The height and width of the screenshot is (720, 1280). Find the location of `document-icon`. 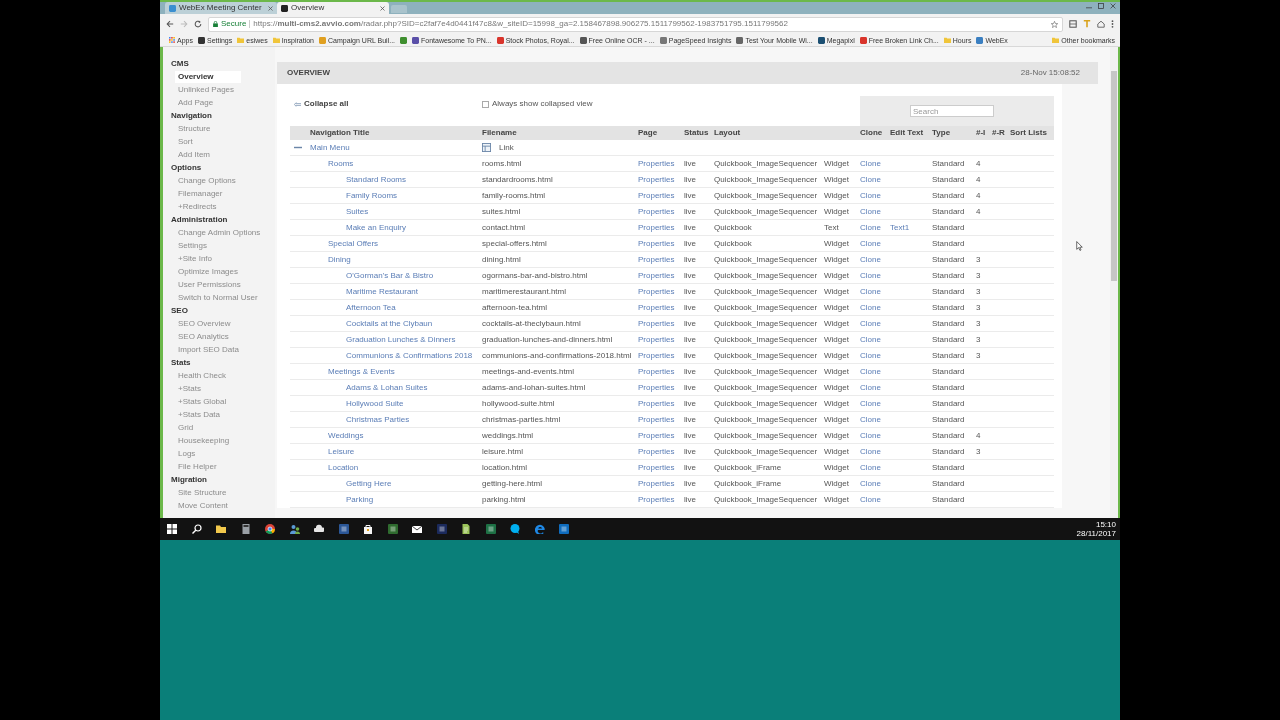

document-icon is located at coordinates (466, 529).